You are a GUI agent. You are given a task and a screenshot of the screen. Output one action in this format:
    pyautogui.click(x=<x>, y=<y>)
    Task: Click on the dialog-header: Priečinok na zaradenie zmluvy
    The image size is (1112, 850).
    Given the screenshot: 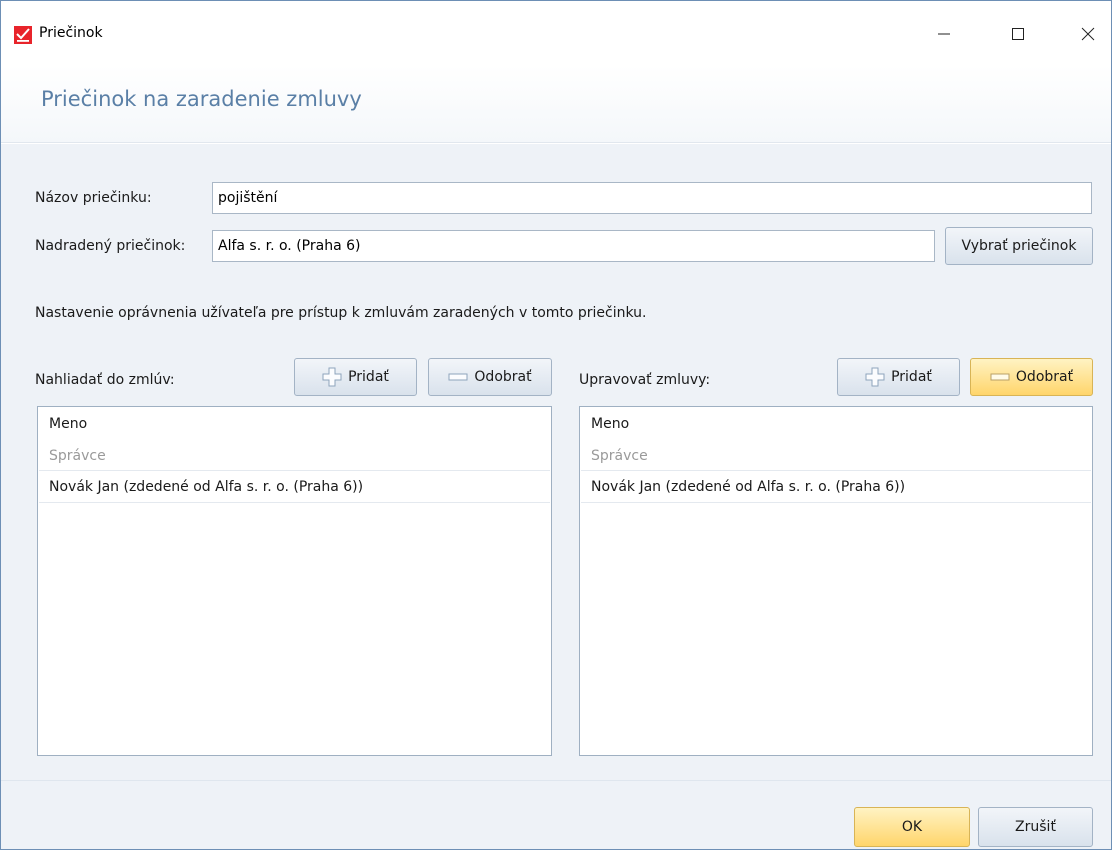 What is the action you would take?
    pyautogui.click(x=556, y=104)
    